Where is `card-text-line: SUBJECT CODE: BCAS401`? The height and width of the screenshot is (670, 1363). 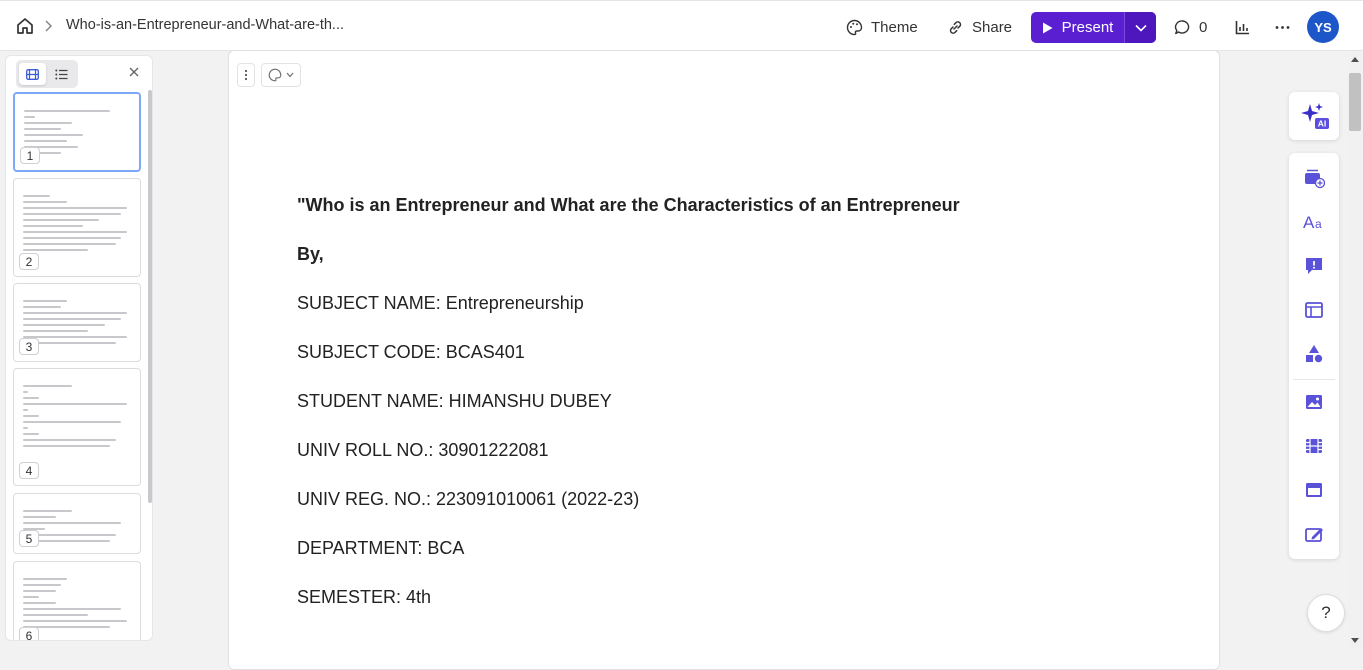
card-text-line: SUBJECT CODE: BCAS401 is located at coordinates (411, 352).